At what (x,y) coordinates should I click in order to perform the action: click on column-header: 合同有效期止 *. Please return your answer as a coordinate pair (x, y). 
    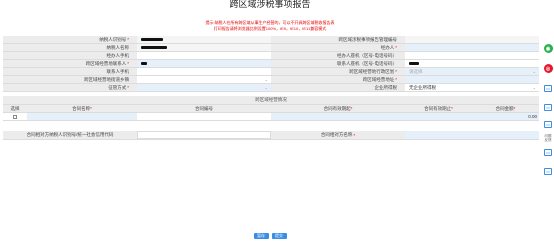
    Looking at the image, I should click on (438, 108).